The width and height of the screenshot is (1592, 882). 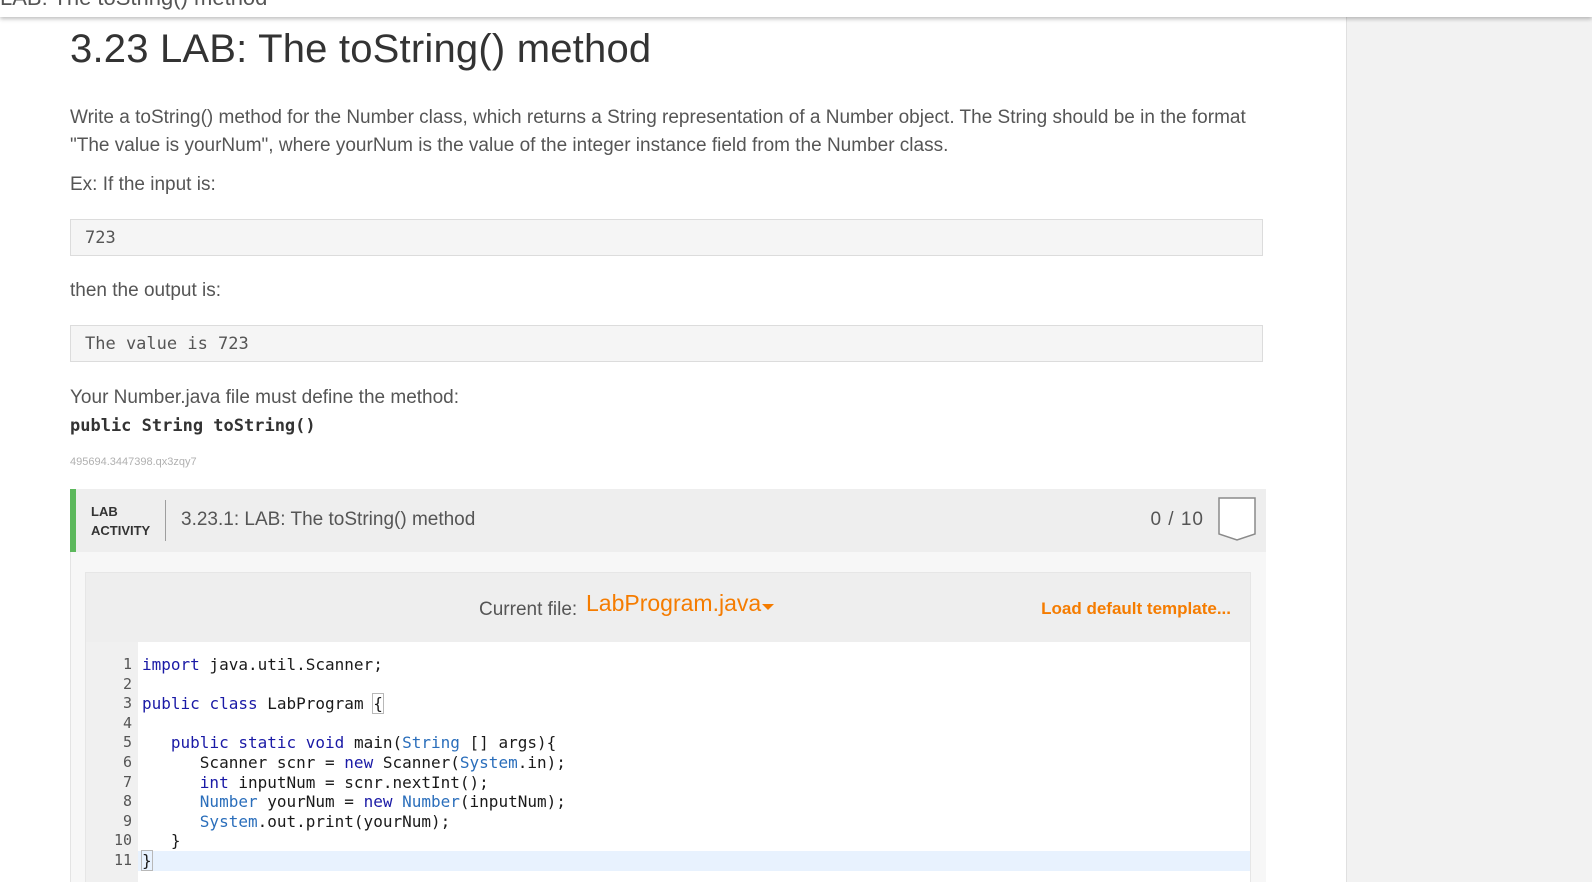 What do you see at coordinates (133, 462) in the screenshot?
I see `content-id: 495694.3447398.qx3zqy7` at bounding box center [133, 462].